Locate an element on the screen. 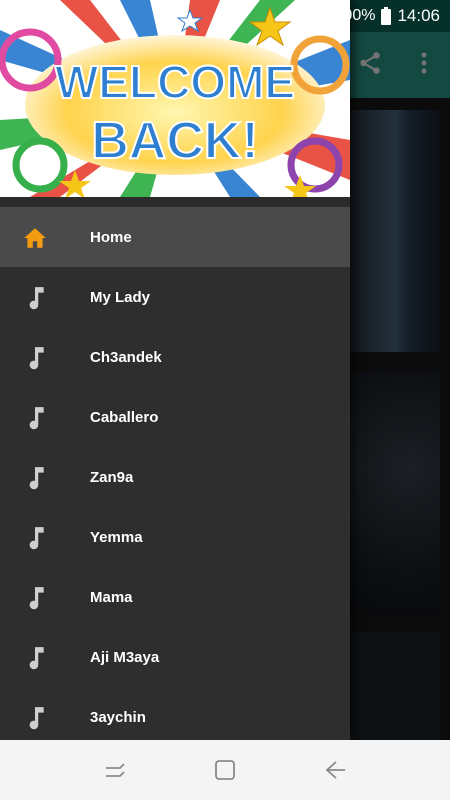 The width and height of the screenshot is (450, 800). status-indicators: 100% 14:06 is located at coordinates (375, 16).